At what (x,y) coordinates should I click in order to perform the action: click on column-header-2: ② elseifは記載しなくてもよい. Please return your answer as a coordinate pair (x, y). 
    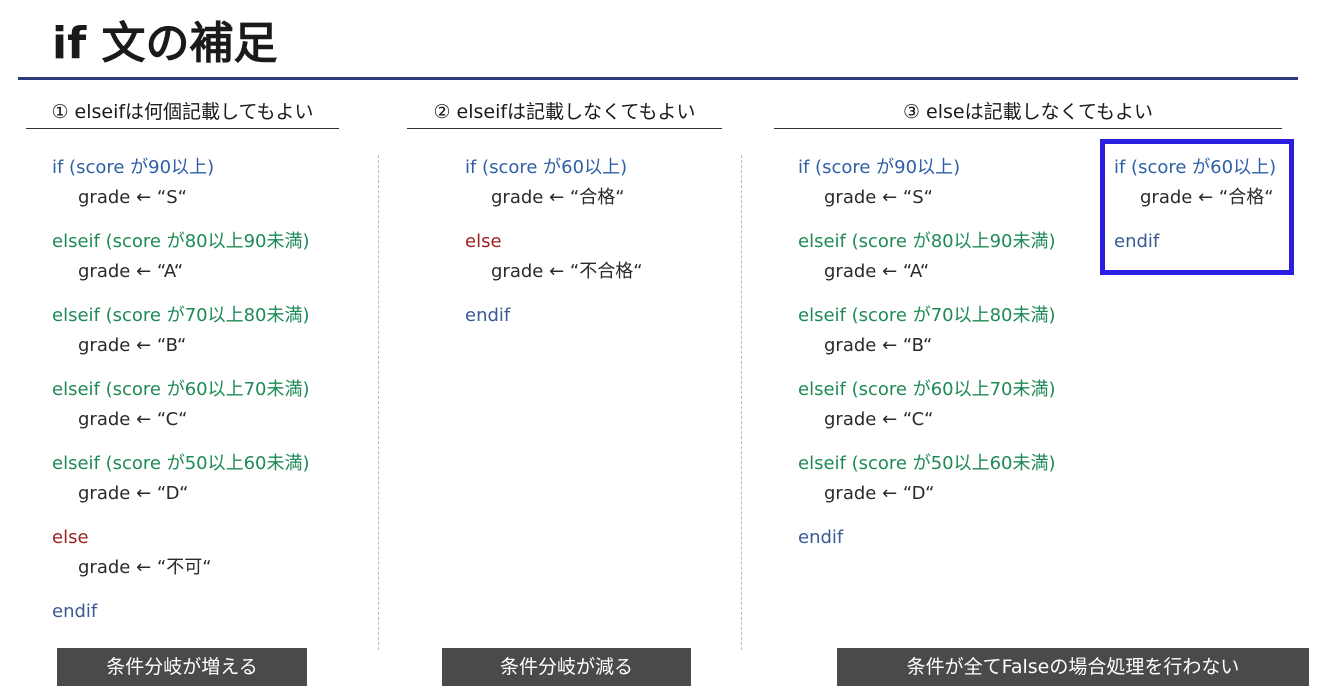
    Looking at the image, I should click on (564, 113).